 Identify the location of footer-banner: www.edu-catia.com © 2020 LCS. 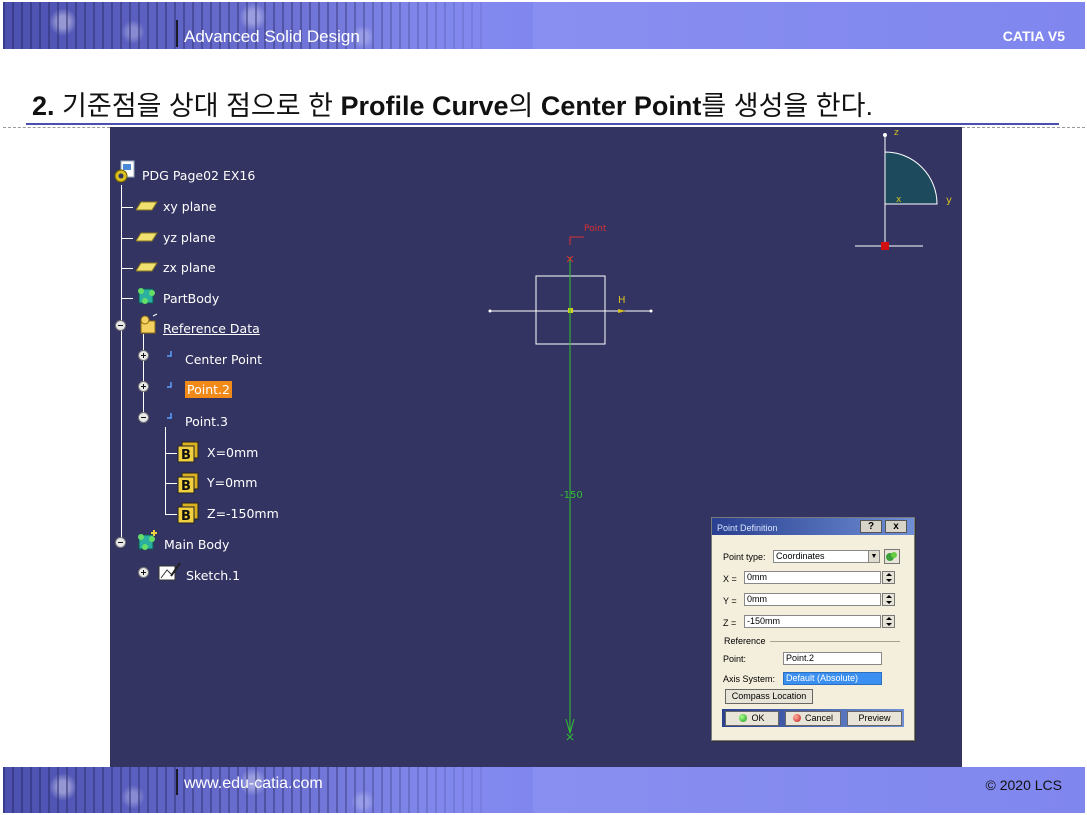
(544, 790).